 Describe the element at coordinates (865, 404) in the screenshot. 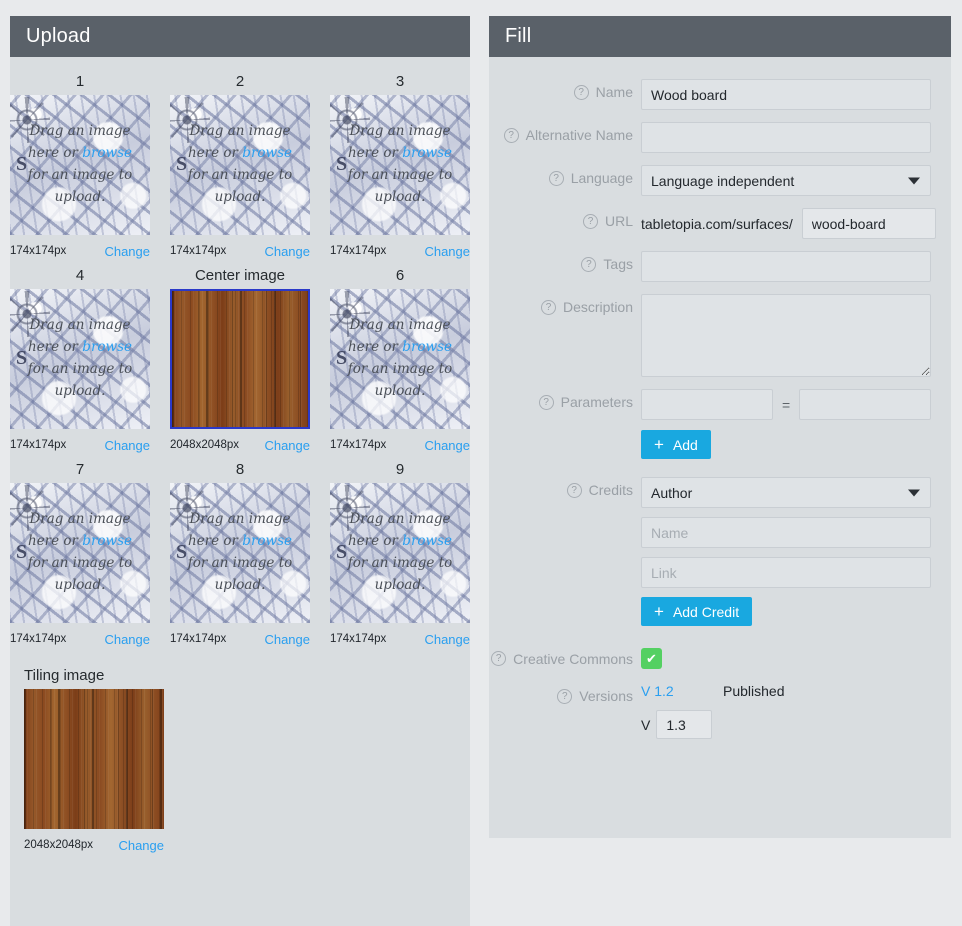

I see `parameter-value-input` at that location.